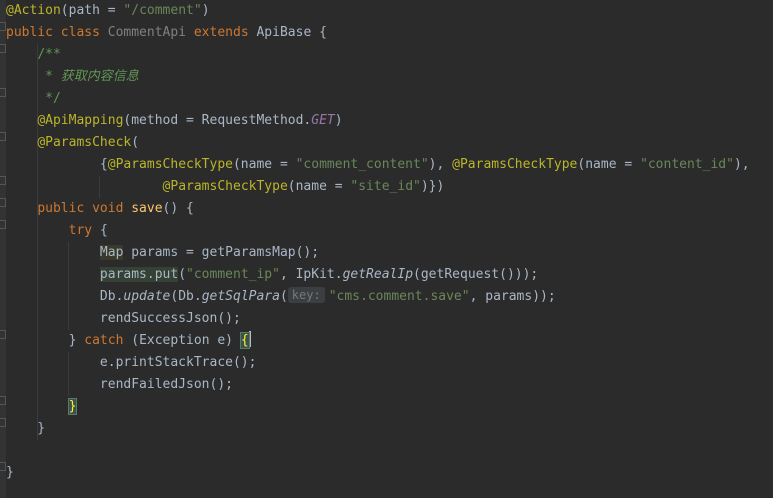  What do you see at coordinates (33, 10) in the screenshot?
I see `code-token: @Action` at bounding box center [33, 10].